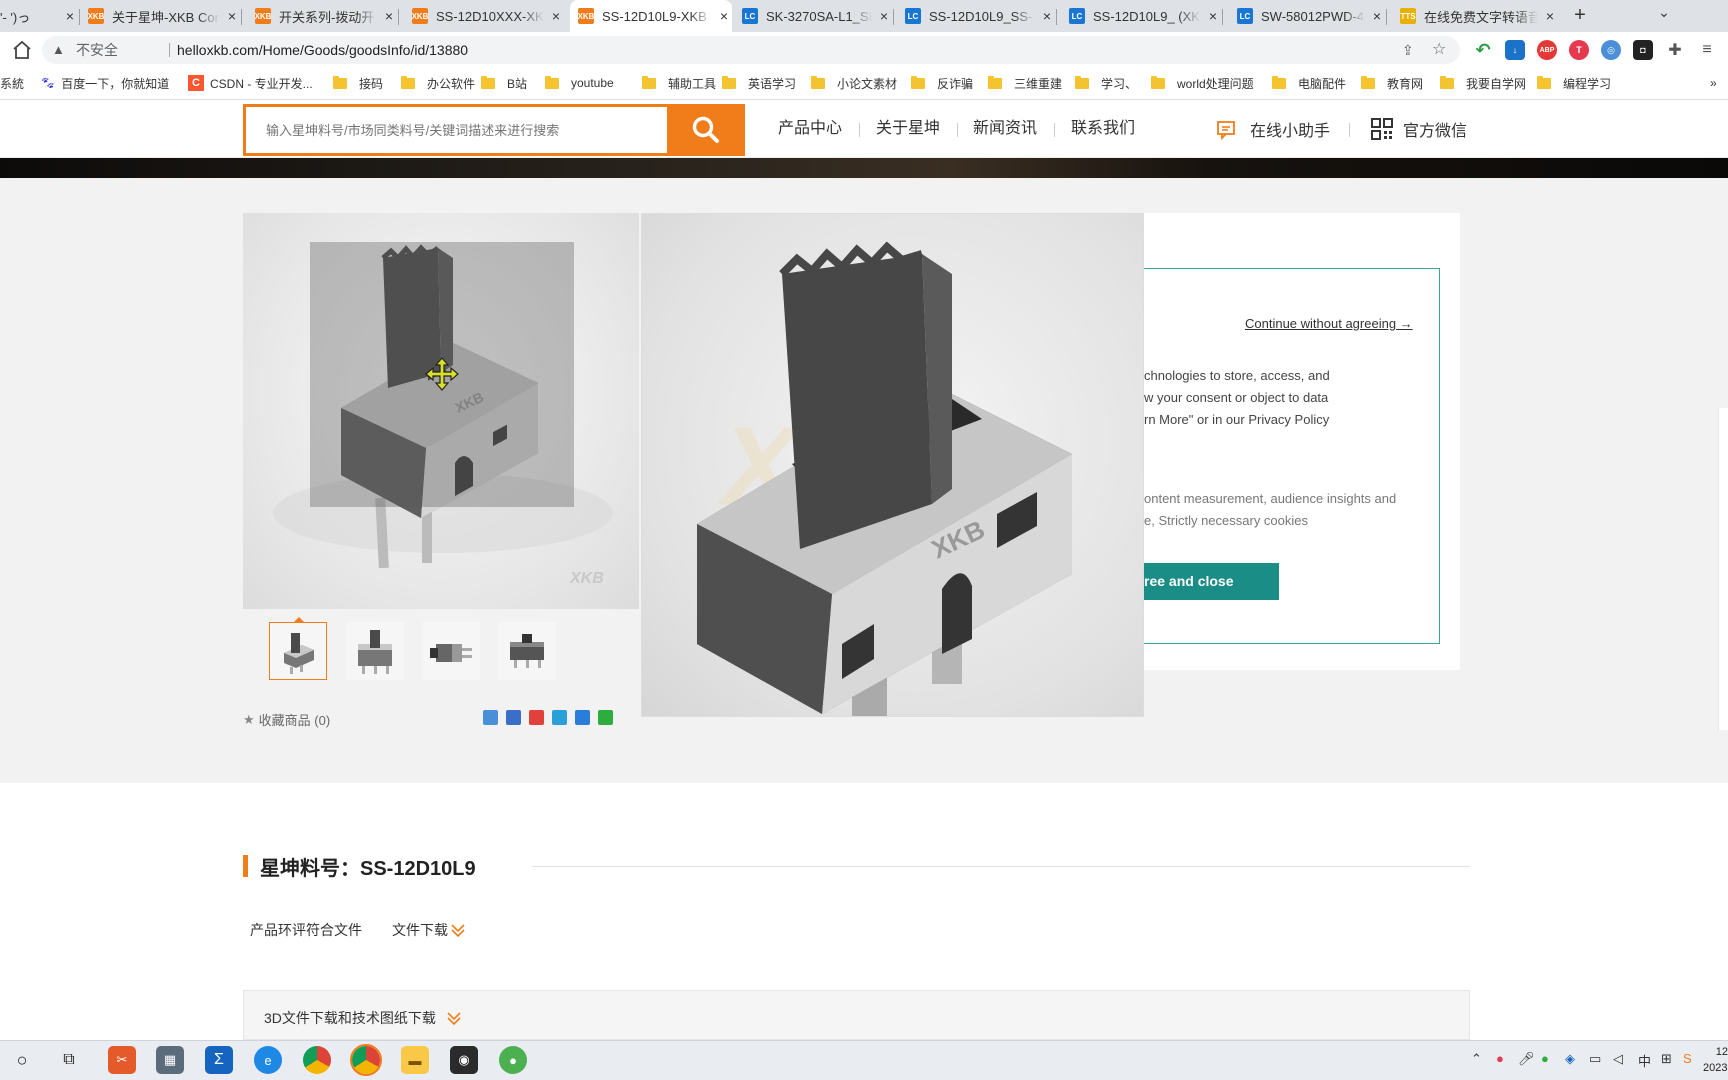 Image resolution: width=1728 pixels, height=1080 pixels. Describe the element at coordinates (170, 1060) in the screenshot. I see `calculator-icon: ▦` at that location.